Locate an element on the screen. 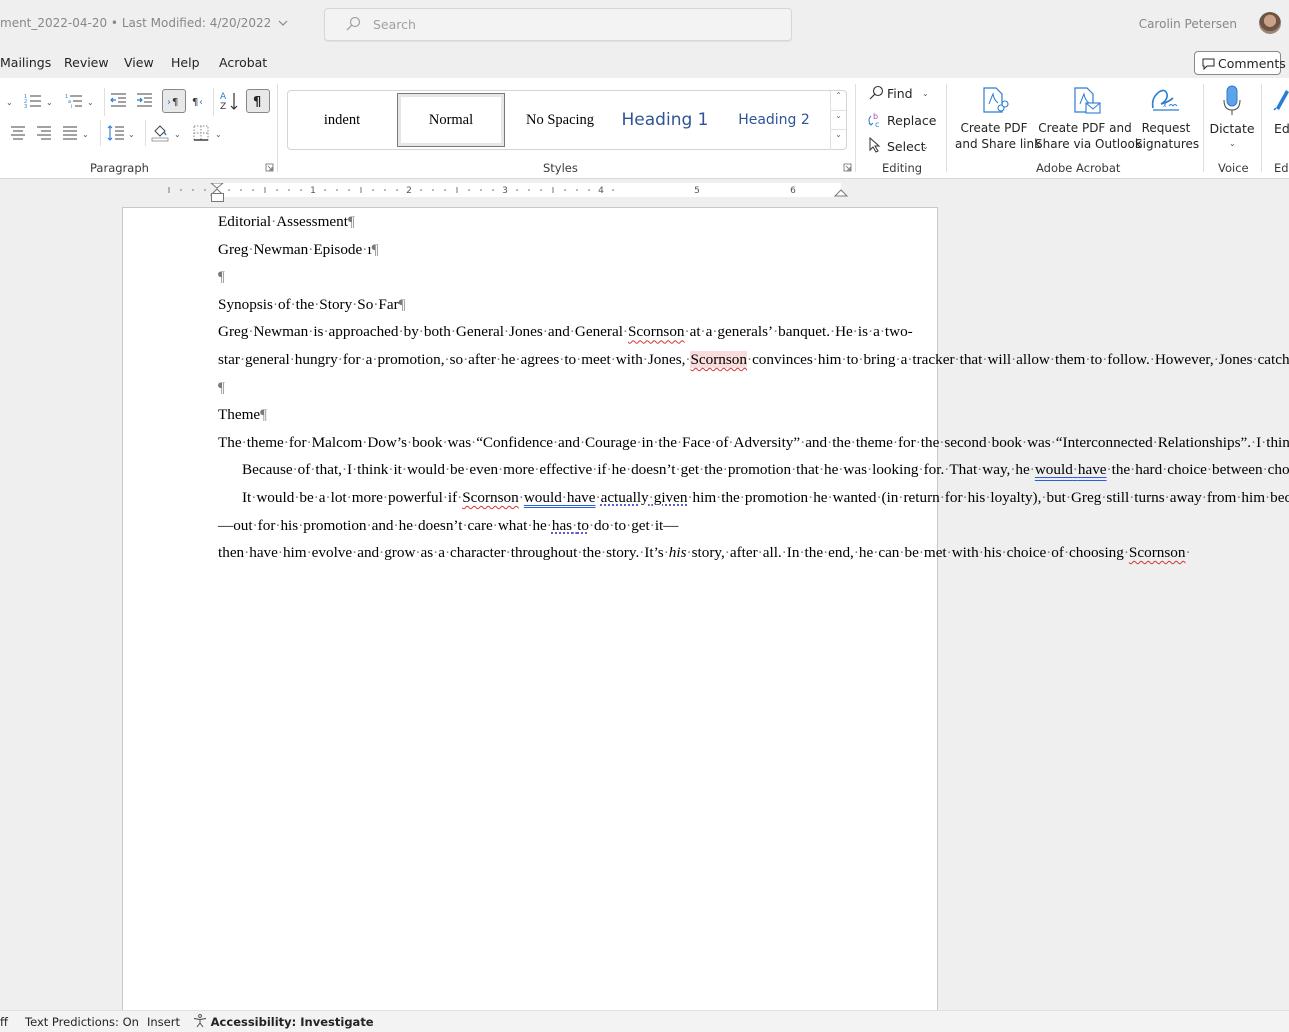 The height and width of the screenshot is (1032, 1289). left-indent-marker is located at coordinates (217, 197).